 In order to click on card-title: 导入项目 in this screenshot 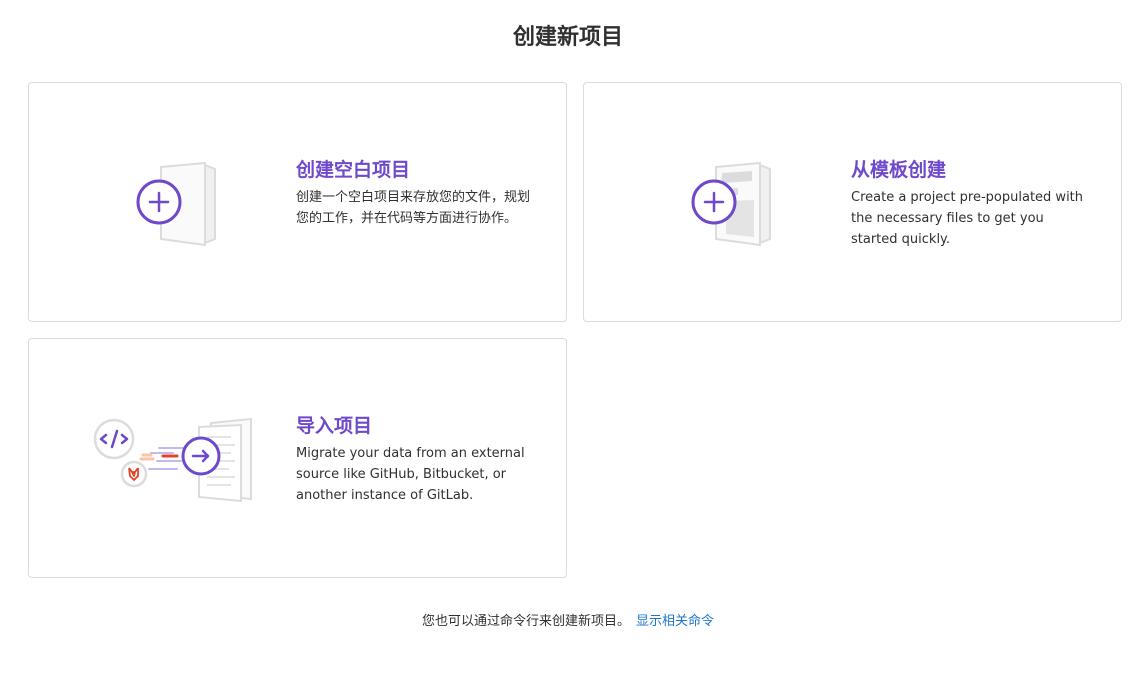, I will do `click(334, 426)`.